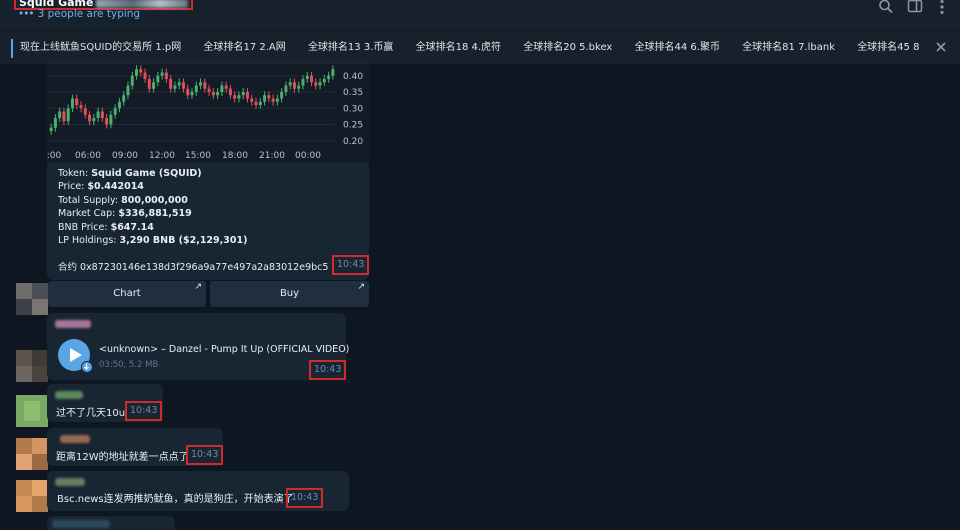 The image size is (960, 530). Describe the element at coordinates (123, 200) in the screenshot. I see `supply-line: Total Supply: 800,000,000` at that location.